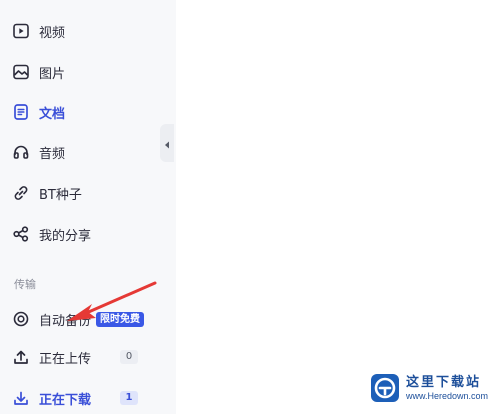  I want to click on video-icon, so click(21, 31).